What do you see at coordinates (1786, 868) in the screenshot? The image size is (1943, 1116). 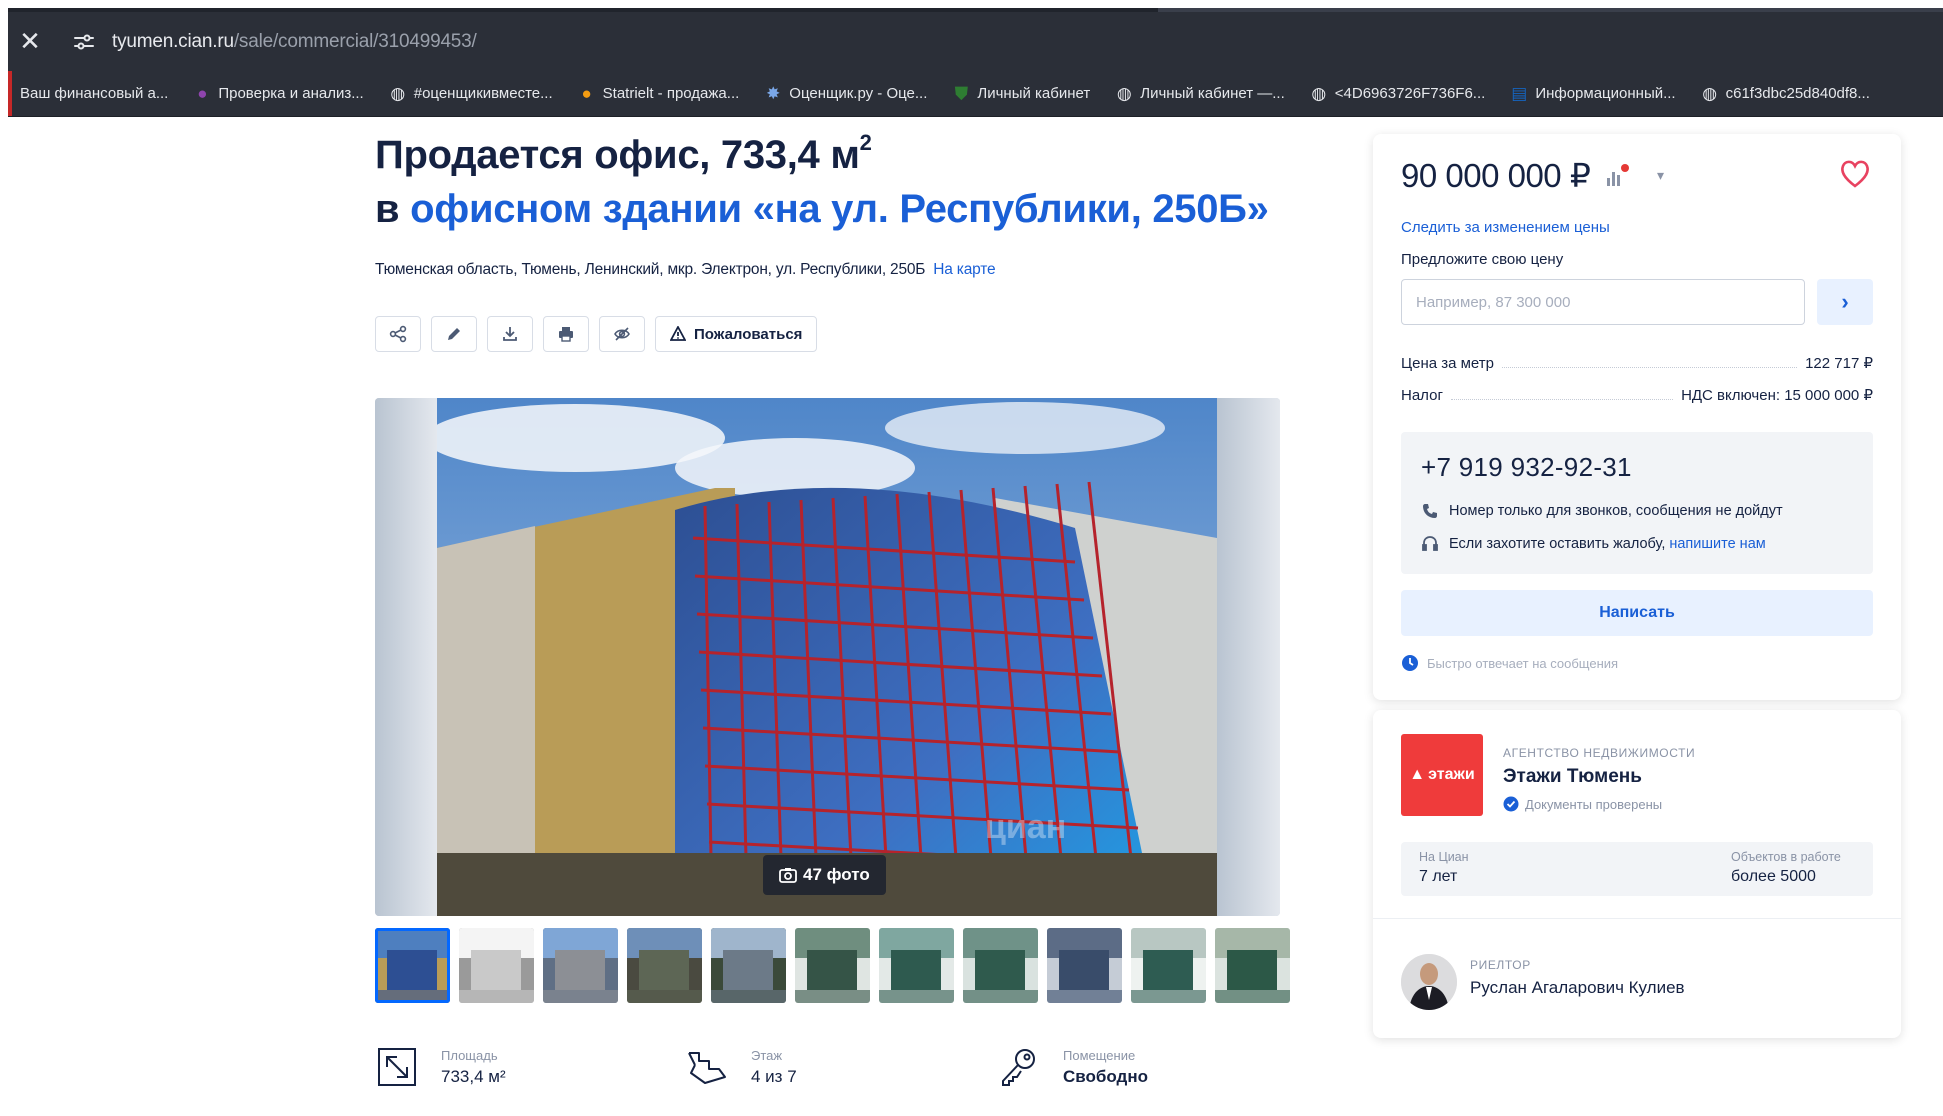 I see `stat-objects: Объектов в работе более 5000` at bounding box center [1786, 868].